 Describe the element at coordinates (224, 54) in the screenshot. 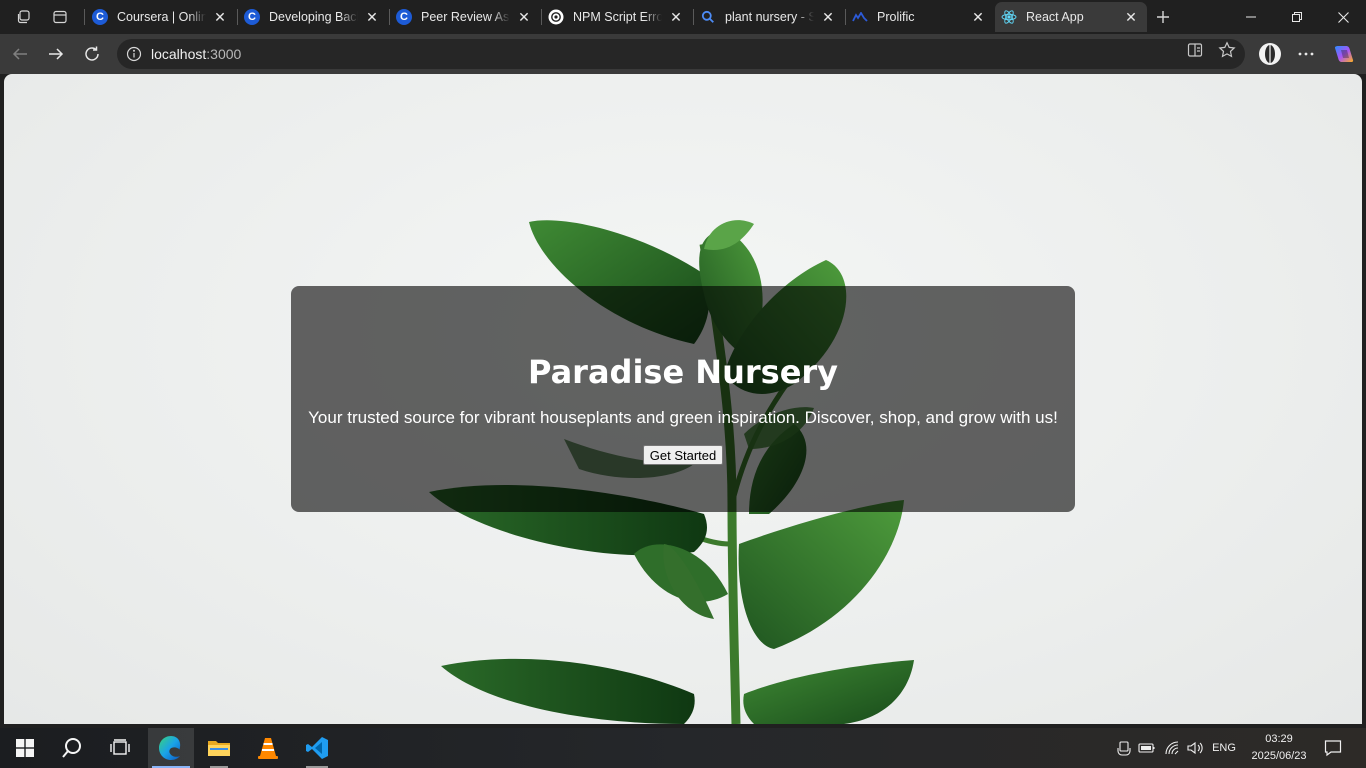

I see `url-port: :3000` at that location.